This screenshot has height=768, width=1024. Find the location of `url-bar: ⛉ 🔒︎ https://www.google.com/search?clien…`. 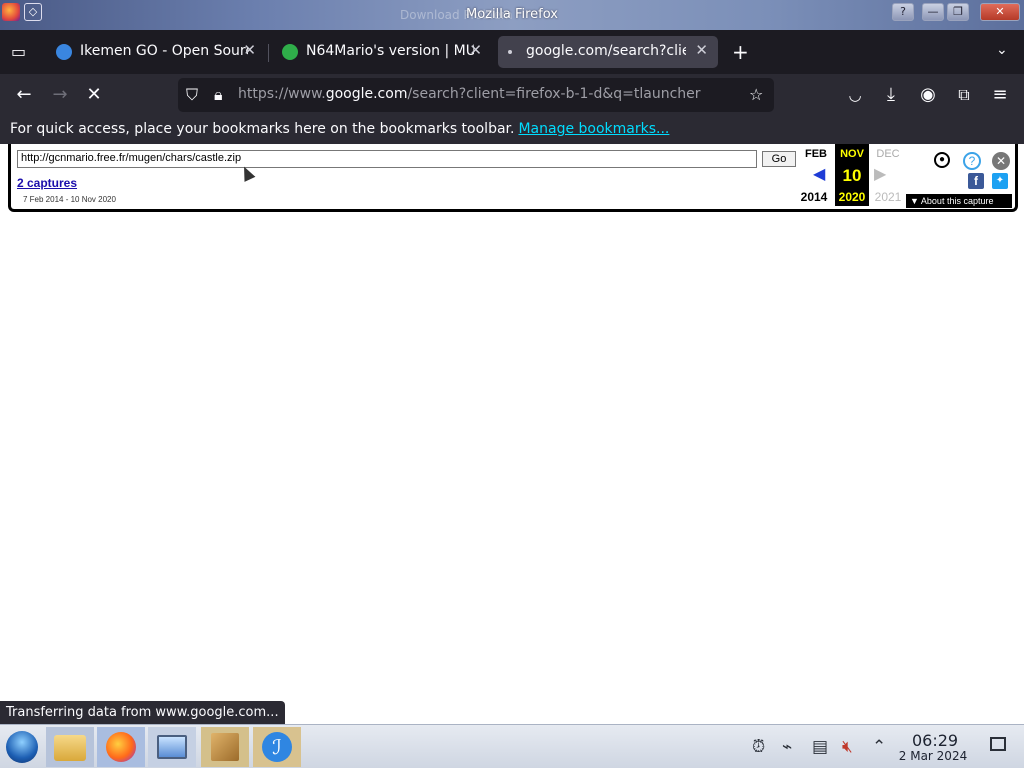

url-bar: ⛉ 🔒︎ https://www.google.com/search?clien… is located at coordinates (476, 95).